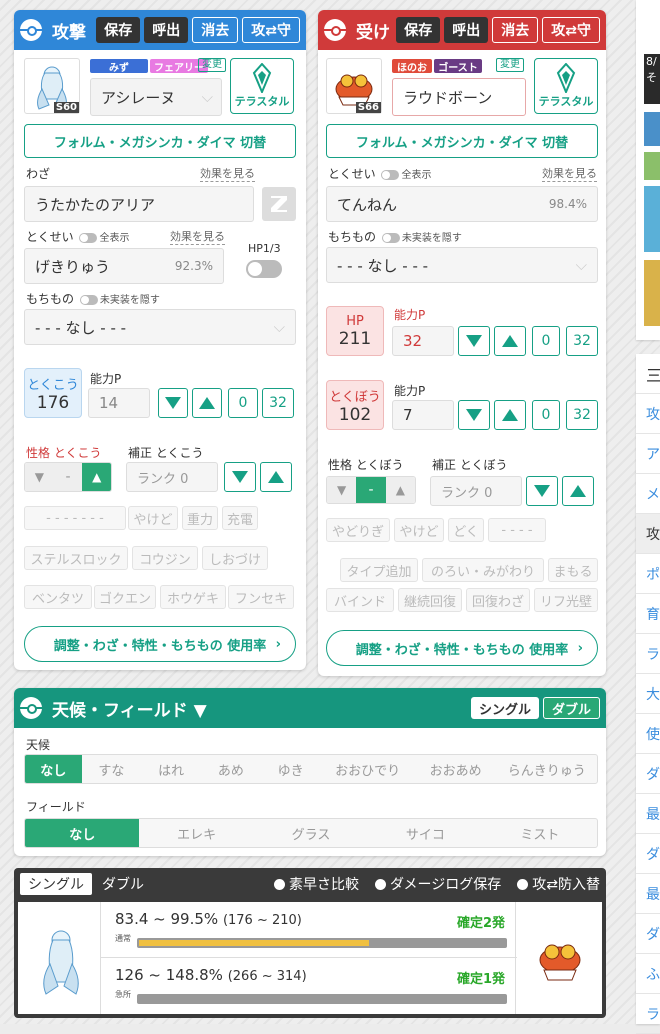 The width and height of the screenshot is (660, 1034). What do you see at coordinates (566, 600) in the screenshot?
I see `condition-chip: リフ光壁` at bounding box center [566, 600].